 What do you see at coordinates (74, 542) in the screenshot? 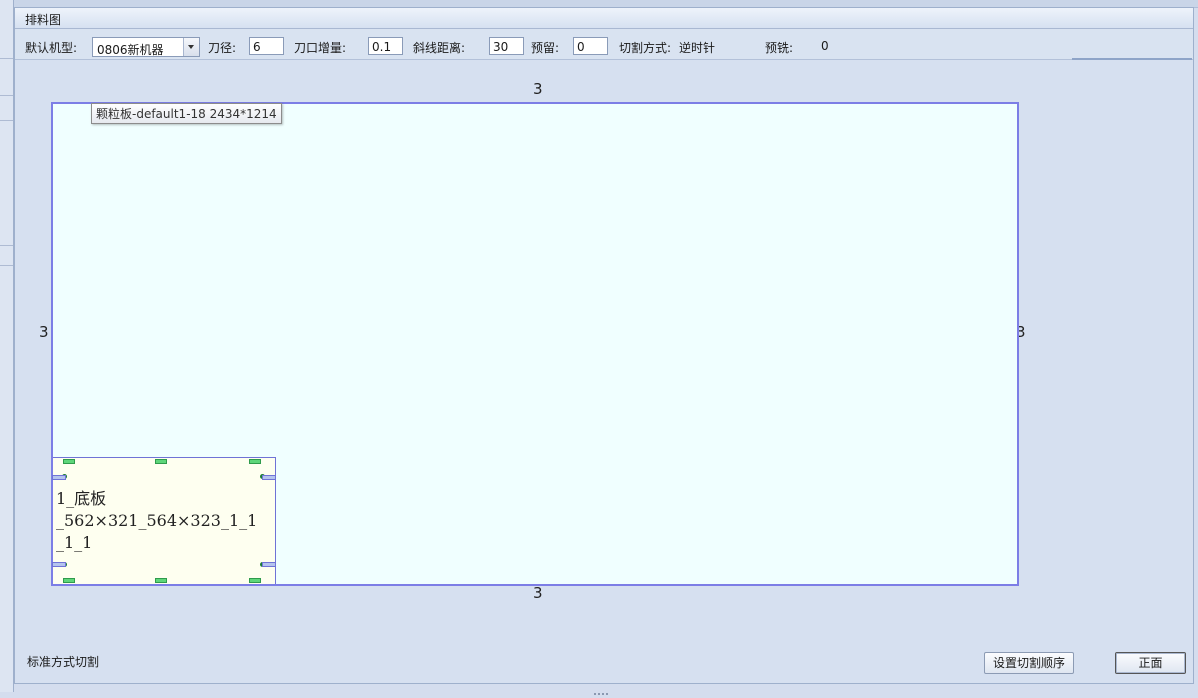
I see `part-label-line3: _1_1` at bounding box center [74, 542].